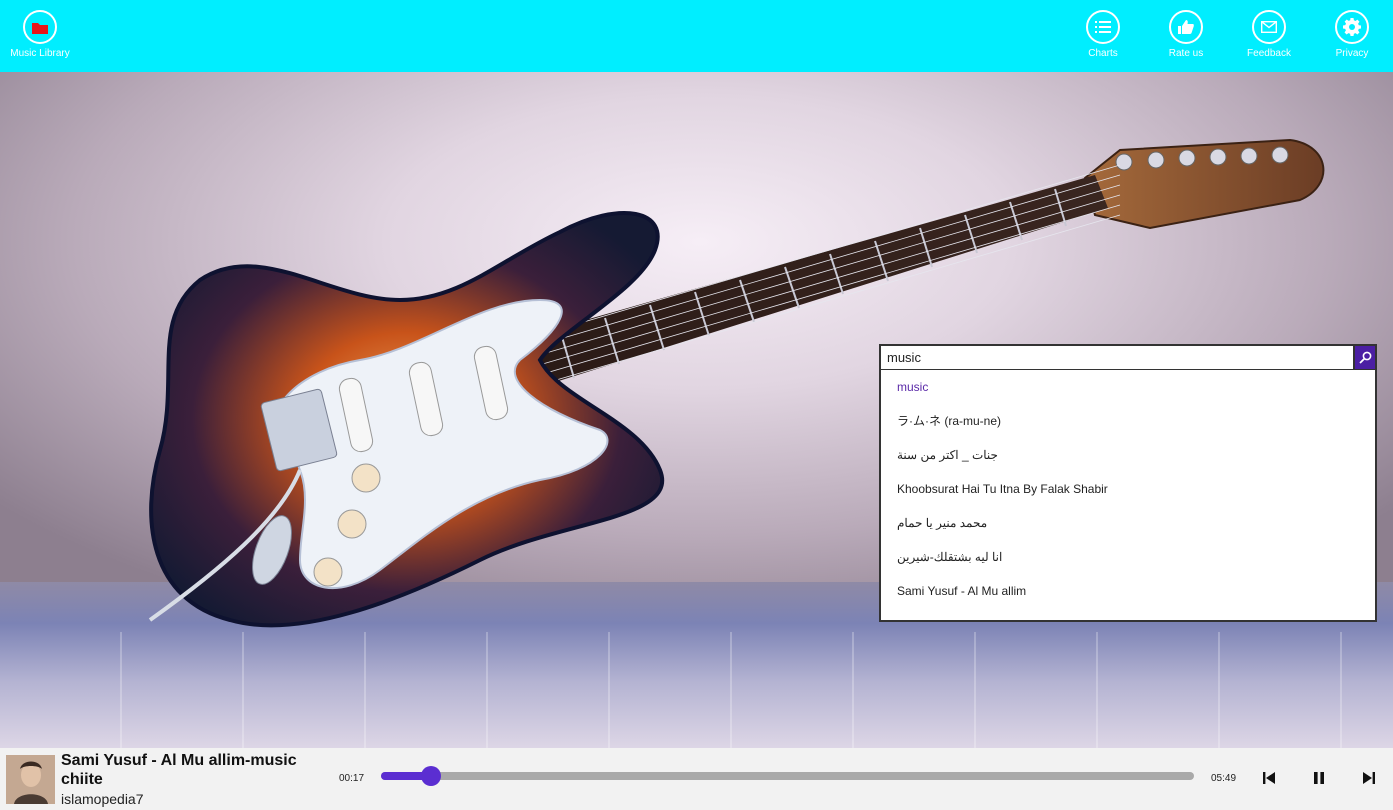  I want to click on next-button, so click(1369, 778).